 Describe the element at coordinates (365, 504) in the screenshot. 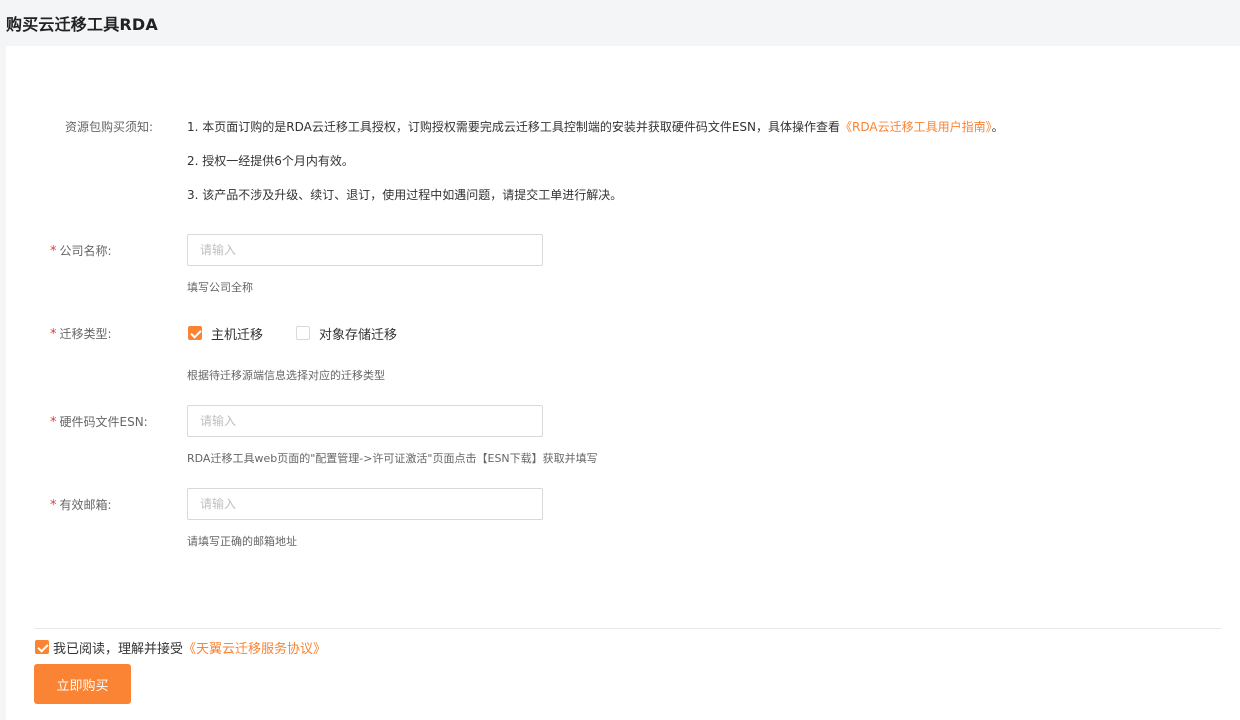

I see `email-input` at that location.